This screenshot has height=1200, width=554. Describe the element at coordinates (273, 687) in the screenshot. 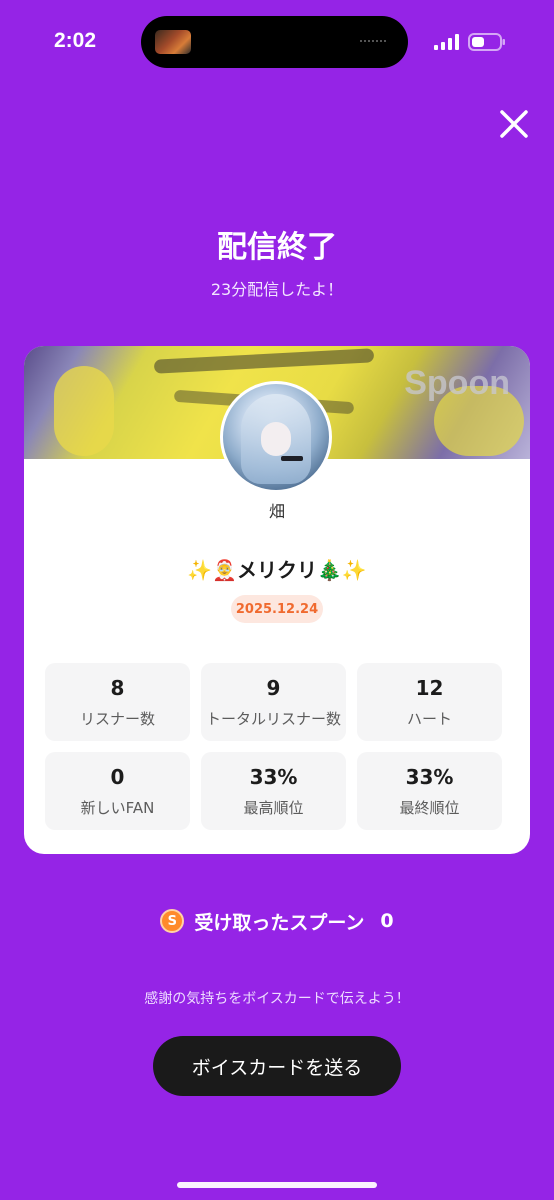

I see `stat-value: 9` at that location.